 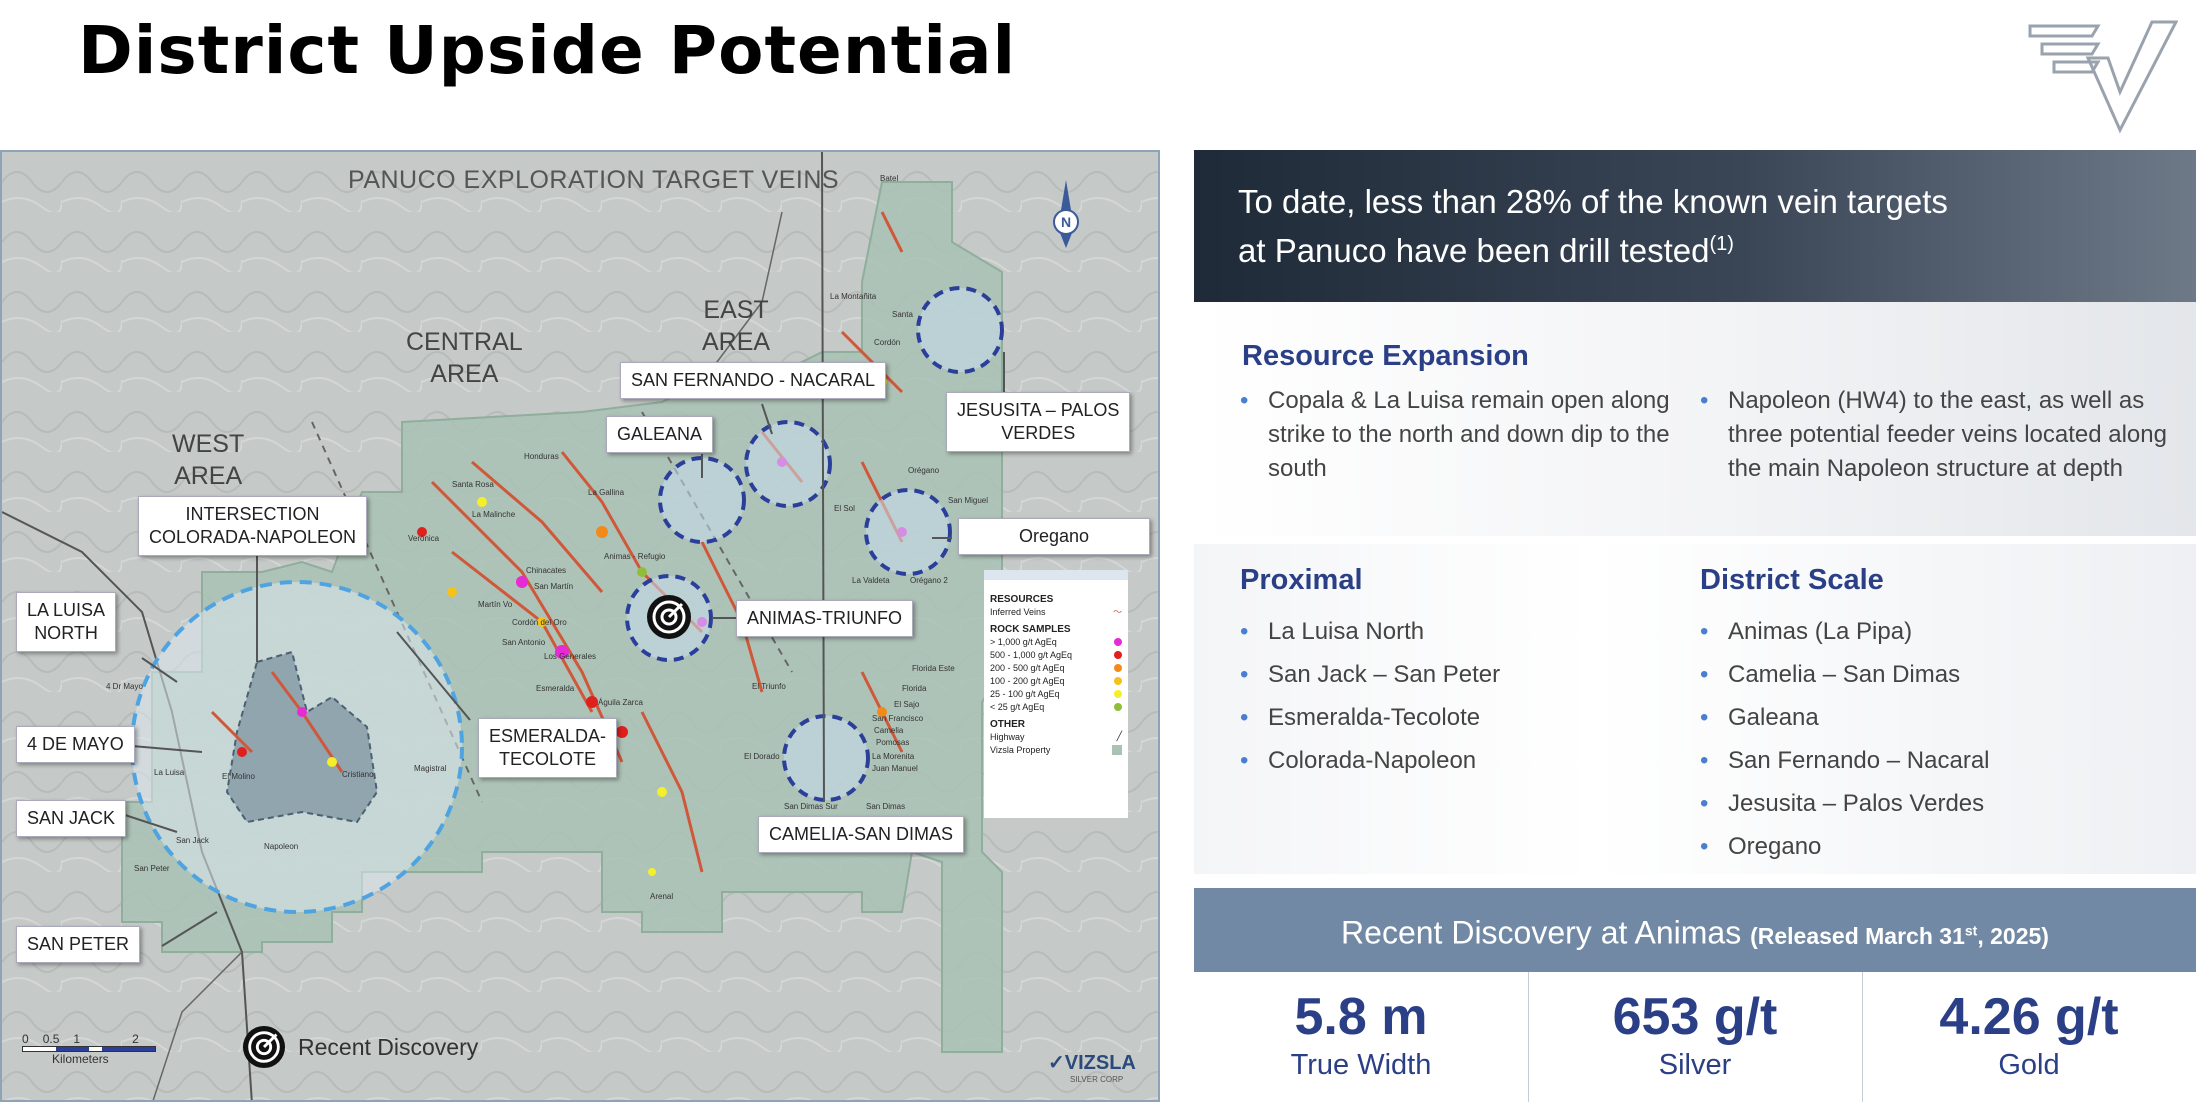 What do you see at coordinates (1361, 1017) in the screenshot?
I see `stat-value: 5.8 m` at bounding box center [1361, 1017].